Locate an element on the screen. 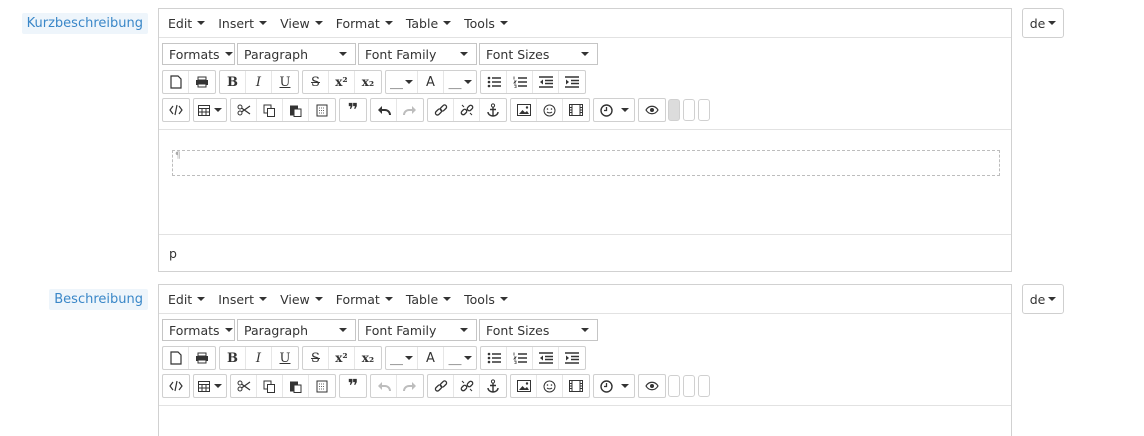 The height and width of the screenshot is (436, 1144). toolbar-group is located at coordinates (550, 386).